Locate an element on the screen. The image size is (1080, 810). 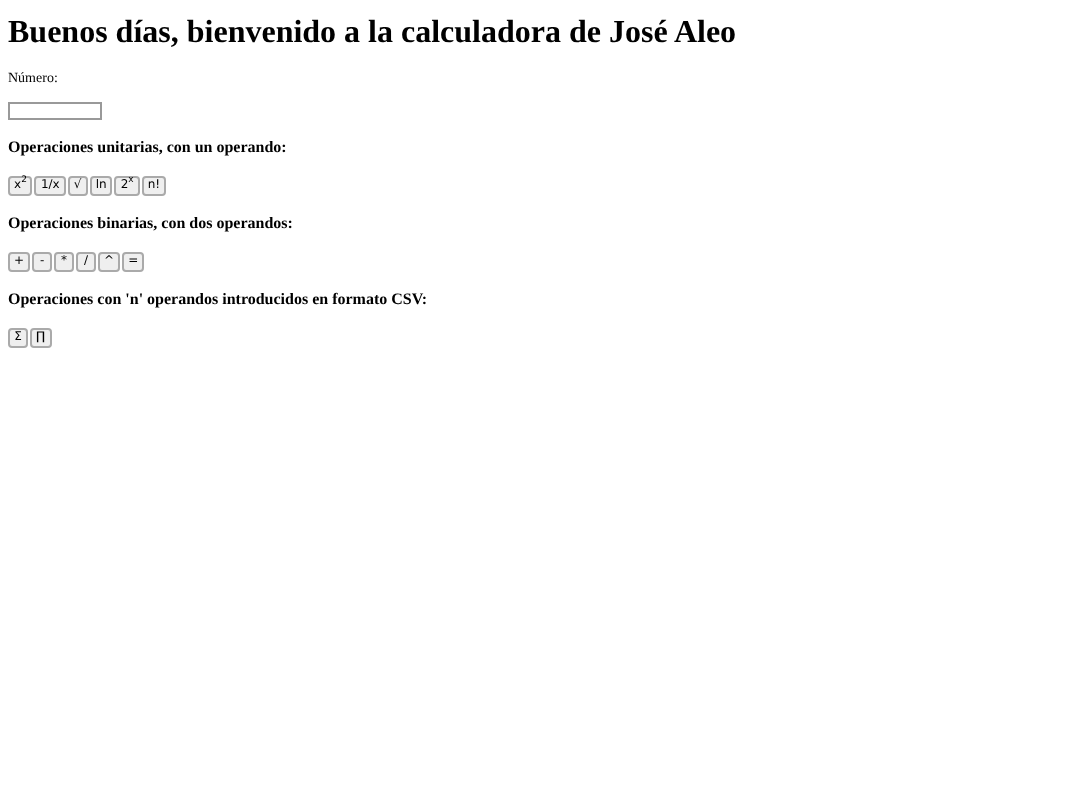
section-heading: Operaciones binarias, con dos operandos: is located at coordinates (151, 223).